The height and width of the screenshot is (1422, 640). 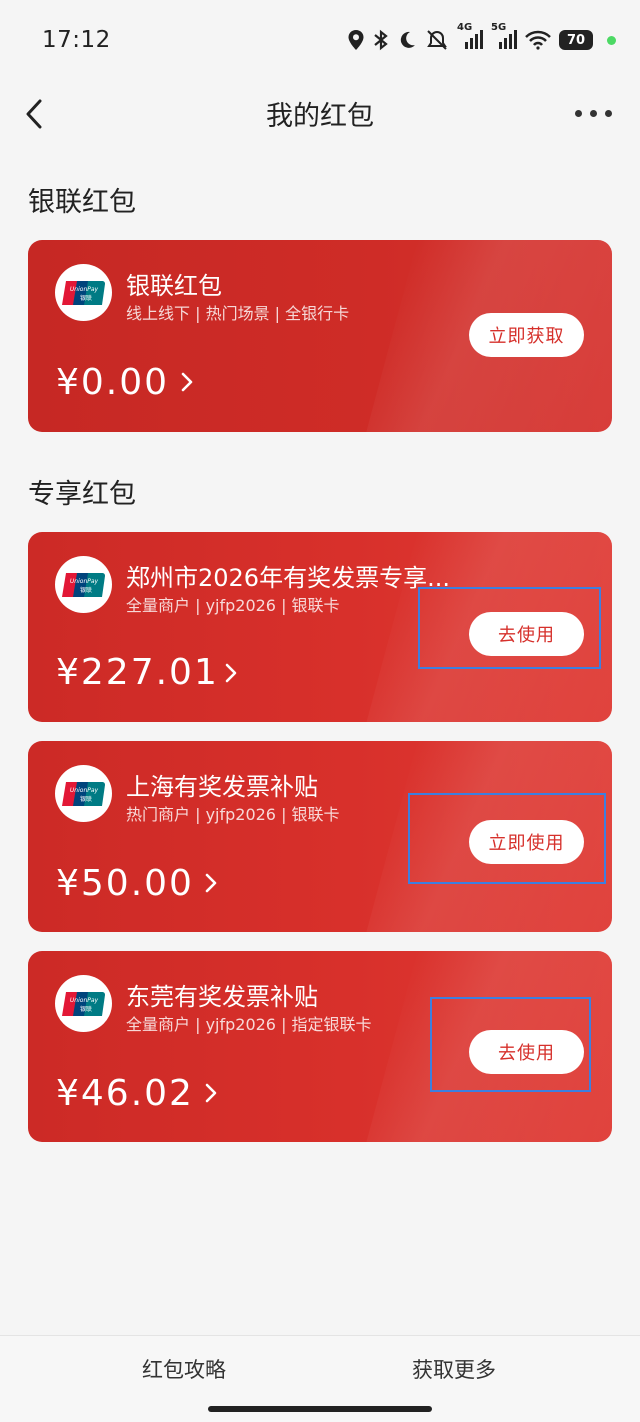 What do you see at coordinates (465, 27) in the screenshot?
I see `signal-4g-label: 4G` at bounding box center [465, 27].